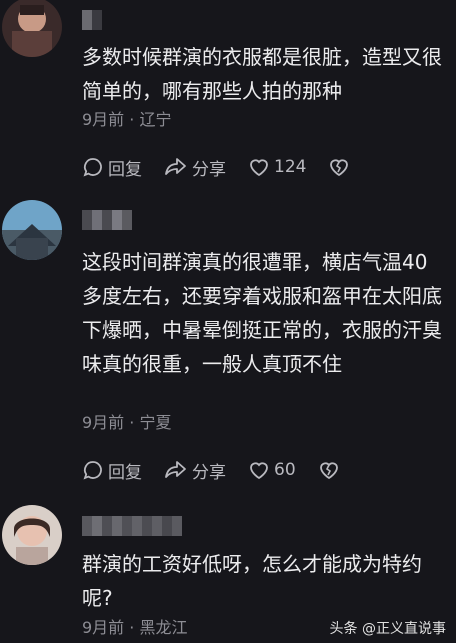 The image size is (456, 643). Describe the element at coordinates (163, 627) in the screenshot. I see `comment-location: 黑龙江` at that location.